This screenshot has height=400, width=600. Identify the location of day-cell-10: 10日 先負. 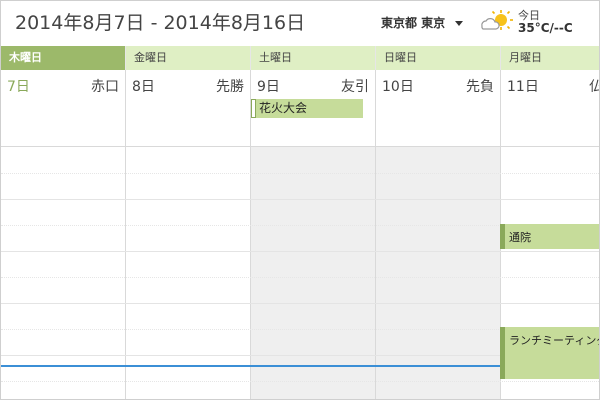
(437, 108).